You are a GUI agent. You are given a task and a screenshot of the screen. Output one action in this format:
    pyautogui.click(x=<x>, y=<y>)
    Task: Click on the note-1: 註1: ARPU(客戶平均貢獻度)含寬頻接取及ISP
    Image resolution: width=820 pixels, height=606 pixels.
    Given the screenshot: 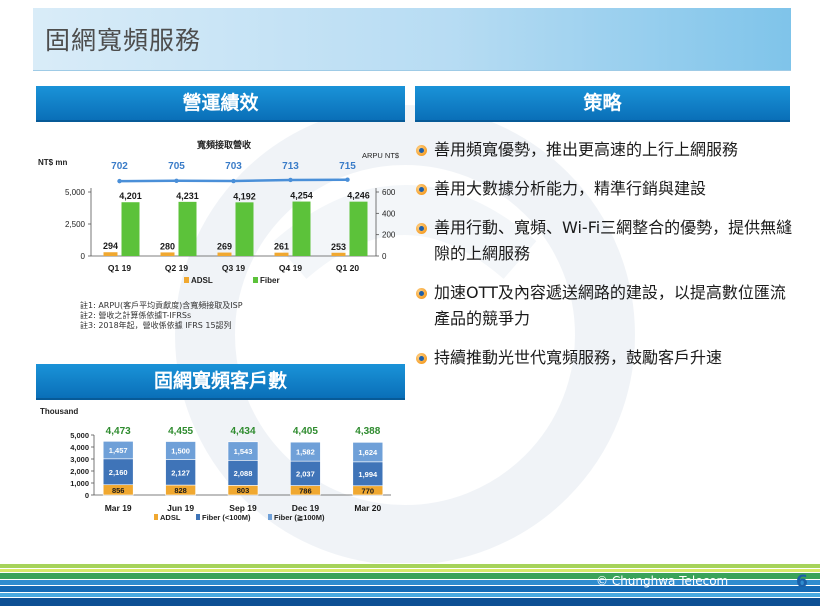 What is the action you would take?
    pyautogui.click(x=161, y=305)
    